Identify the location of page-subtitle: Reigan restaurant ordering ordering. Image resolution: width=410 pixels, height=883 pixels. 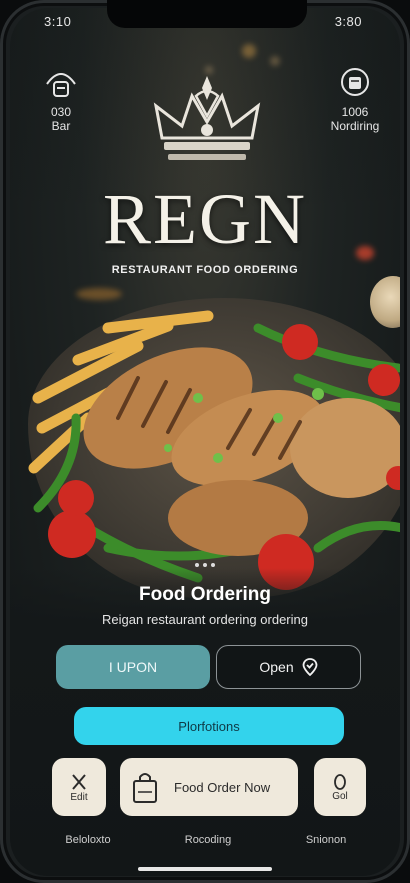
(205, 619).